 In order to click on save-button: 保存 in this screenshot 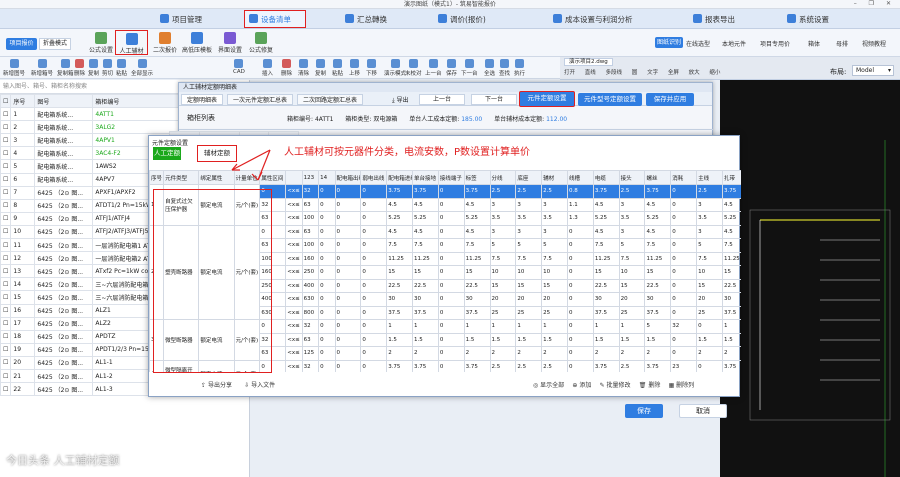, I will do `click(644, 411)`.